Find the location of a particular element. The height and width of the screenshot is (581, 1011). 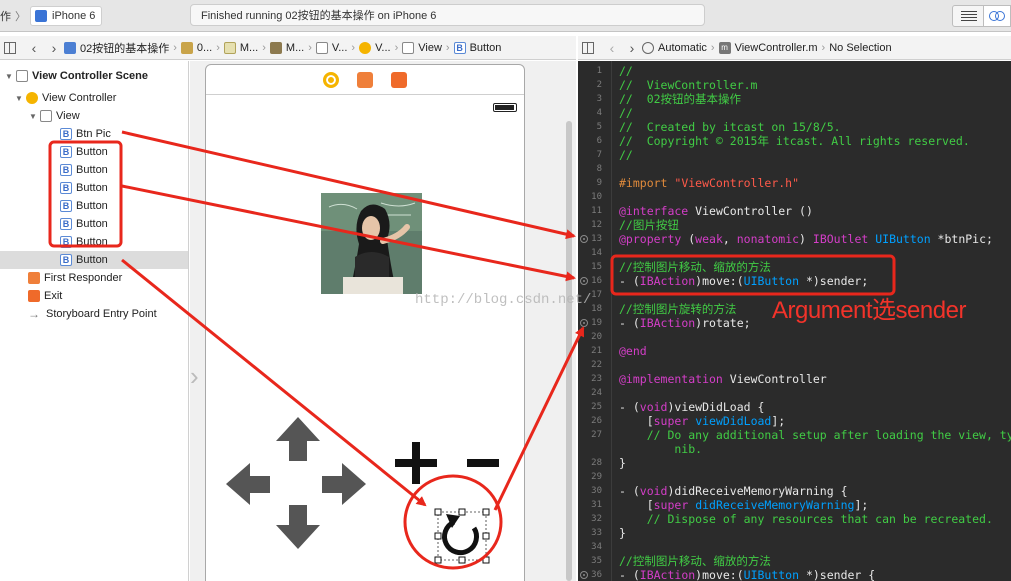

code-line: 29 is located at coordinates (794, 477).